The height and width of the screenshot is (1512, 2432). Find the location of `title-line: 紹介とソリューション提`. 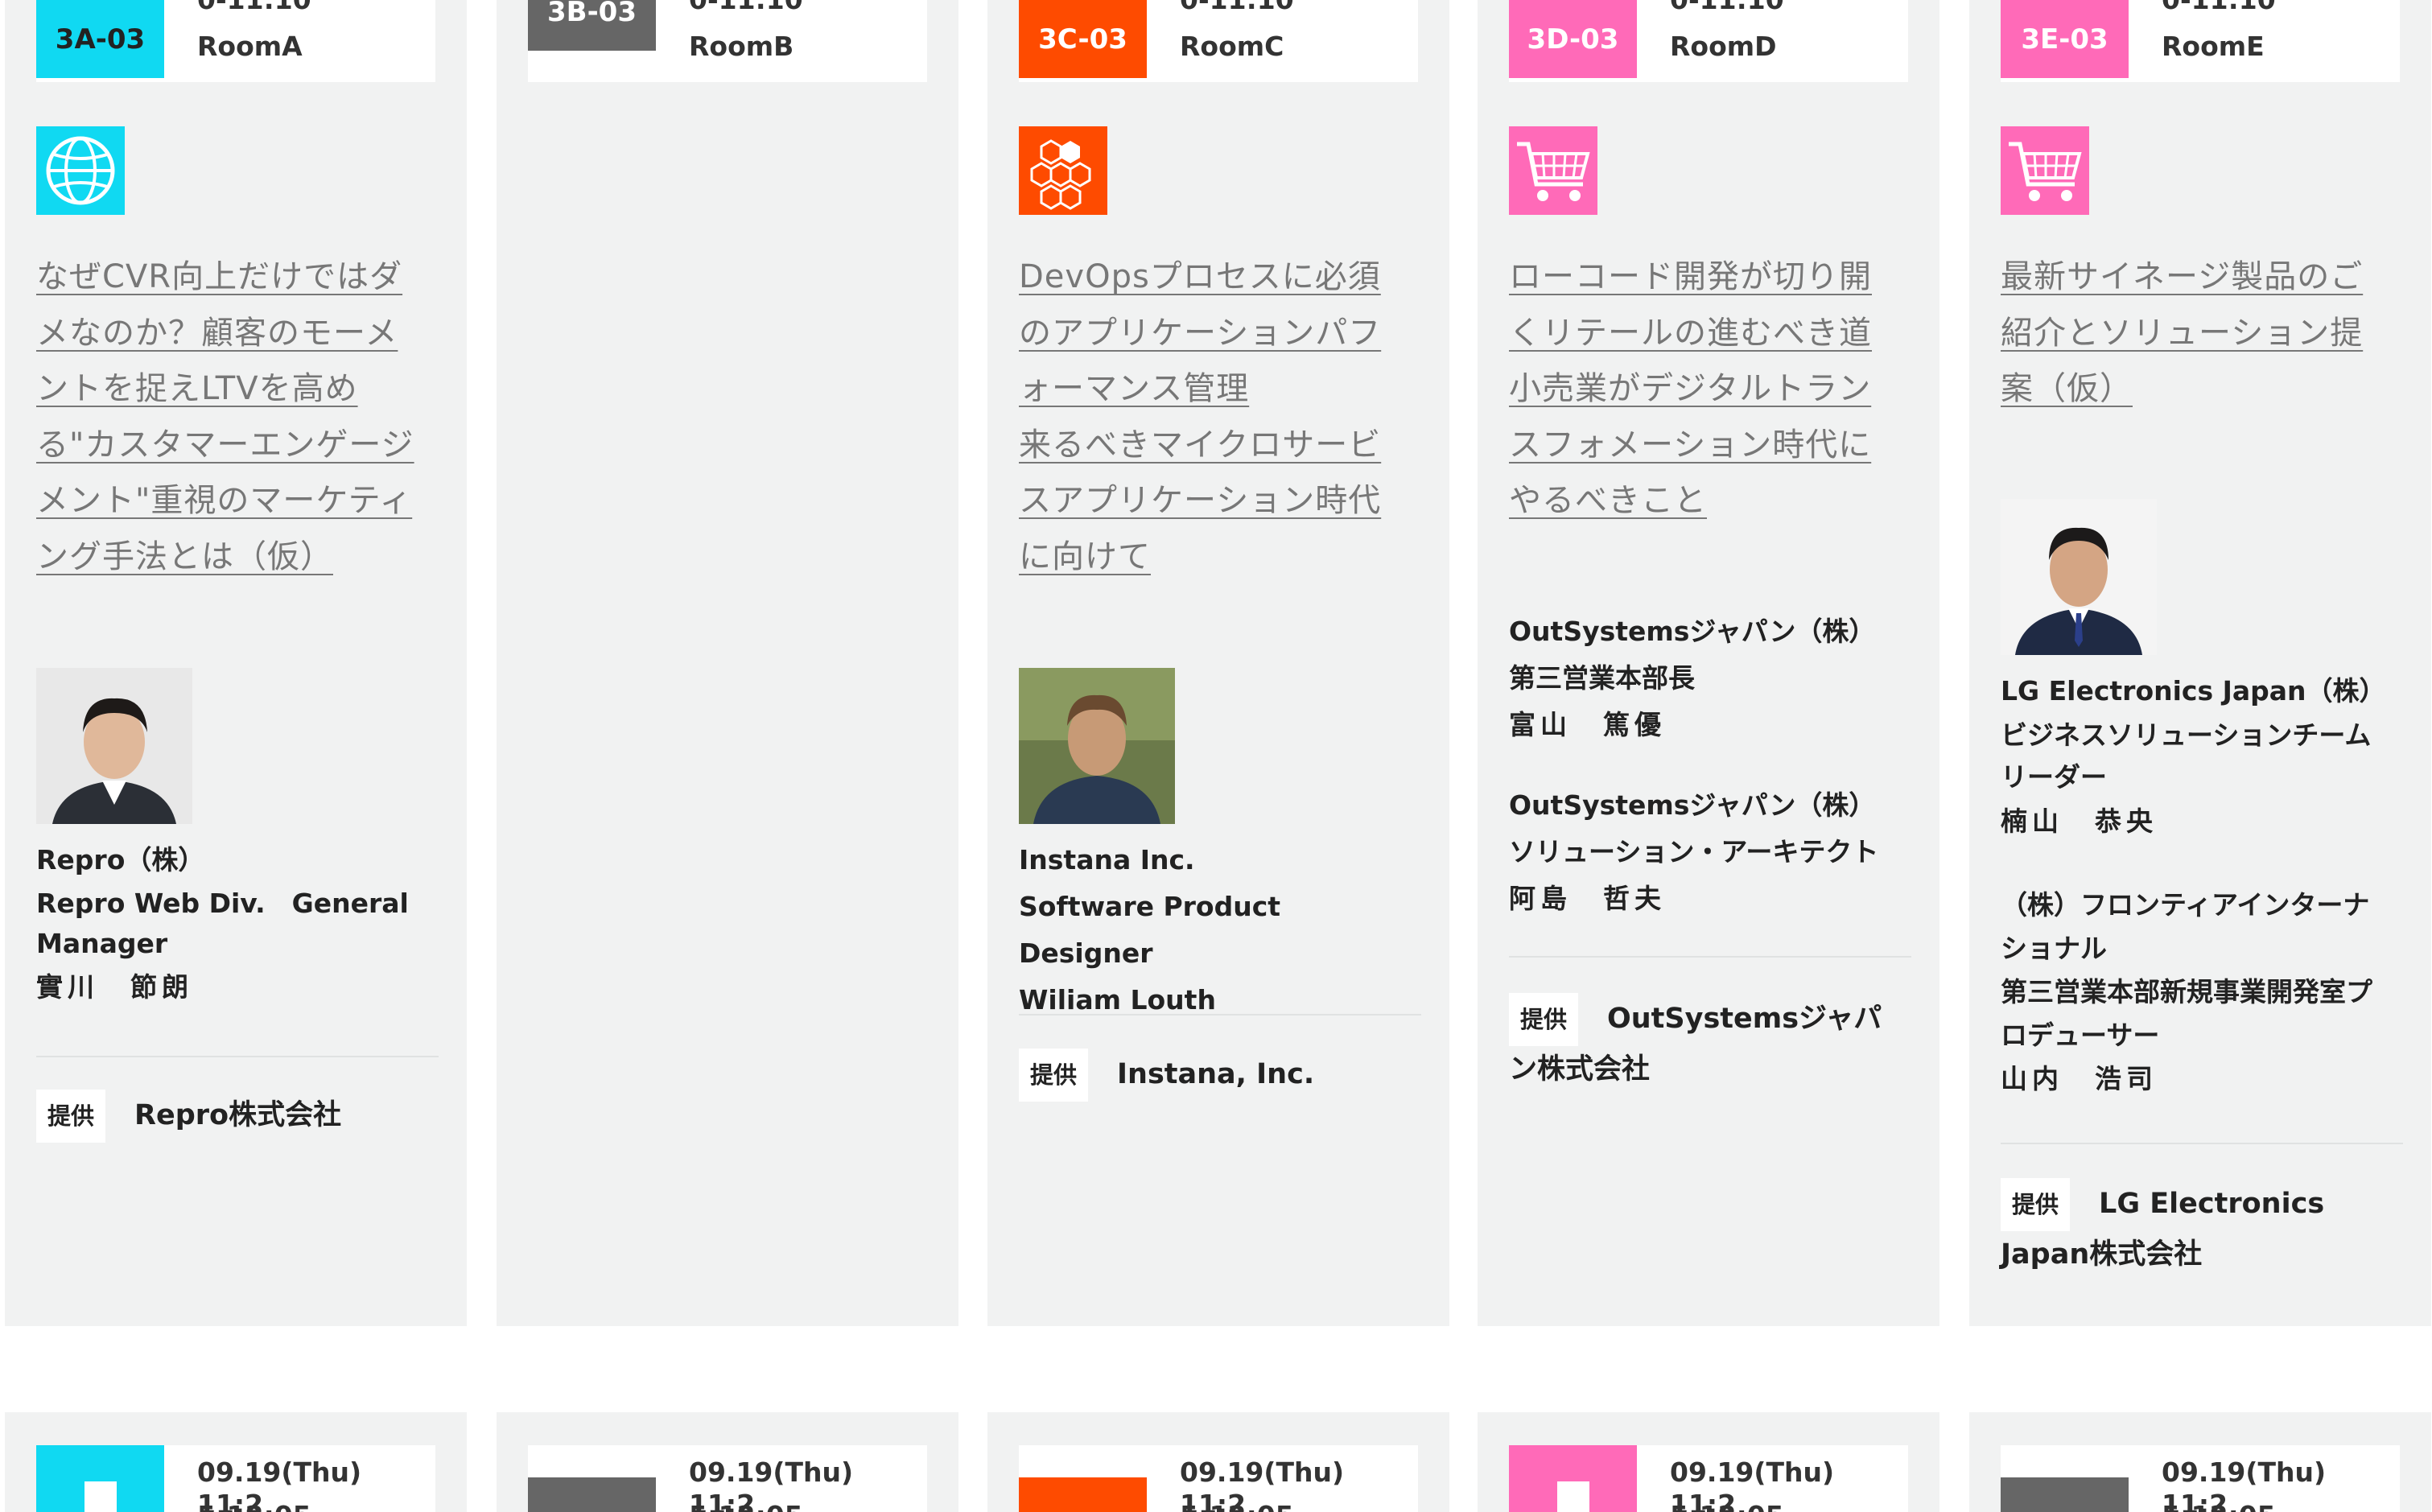

title-line: 紹介とソリューション提 is located at coordinates (2202, 334).